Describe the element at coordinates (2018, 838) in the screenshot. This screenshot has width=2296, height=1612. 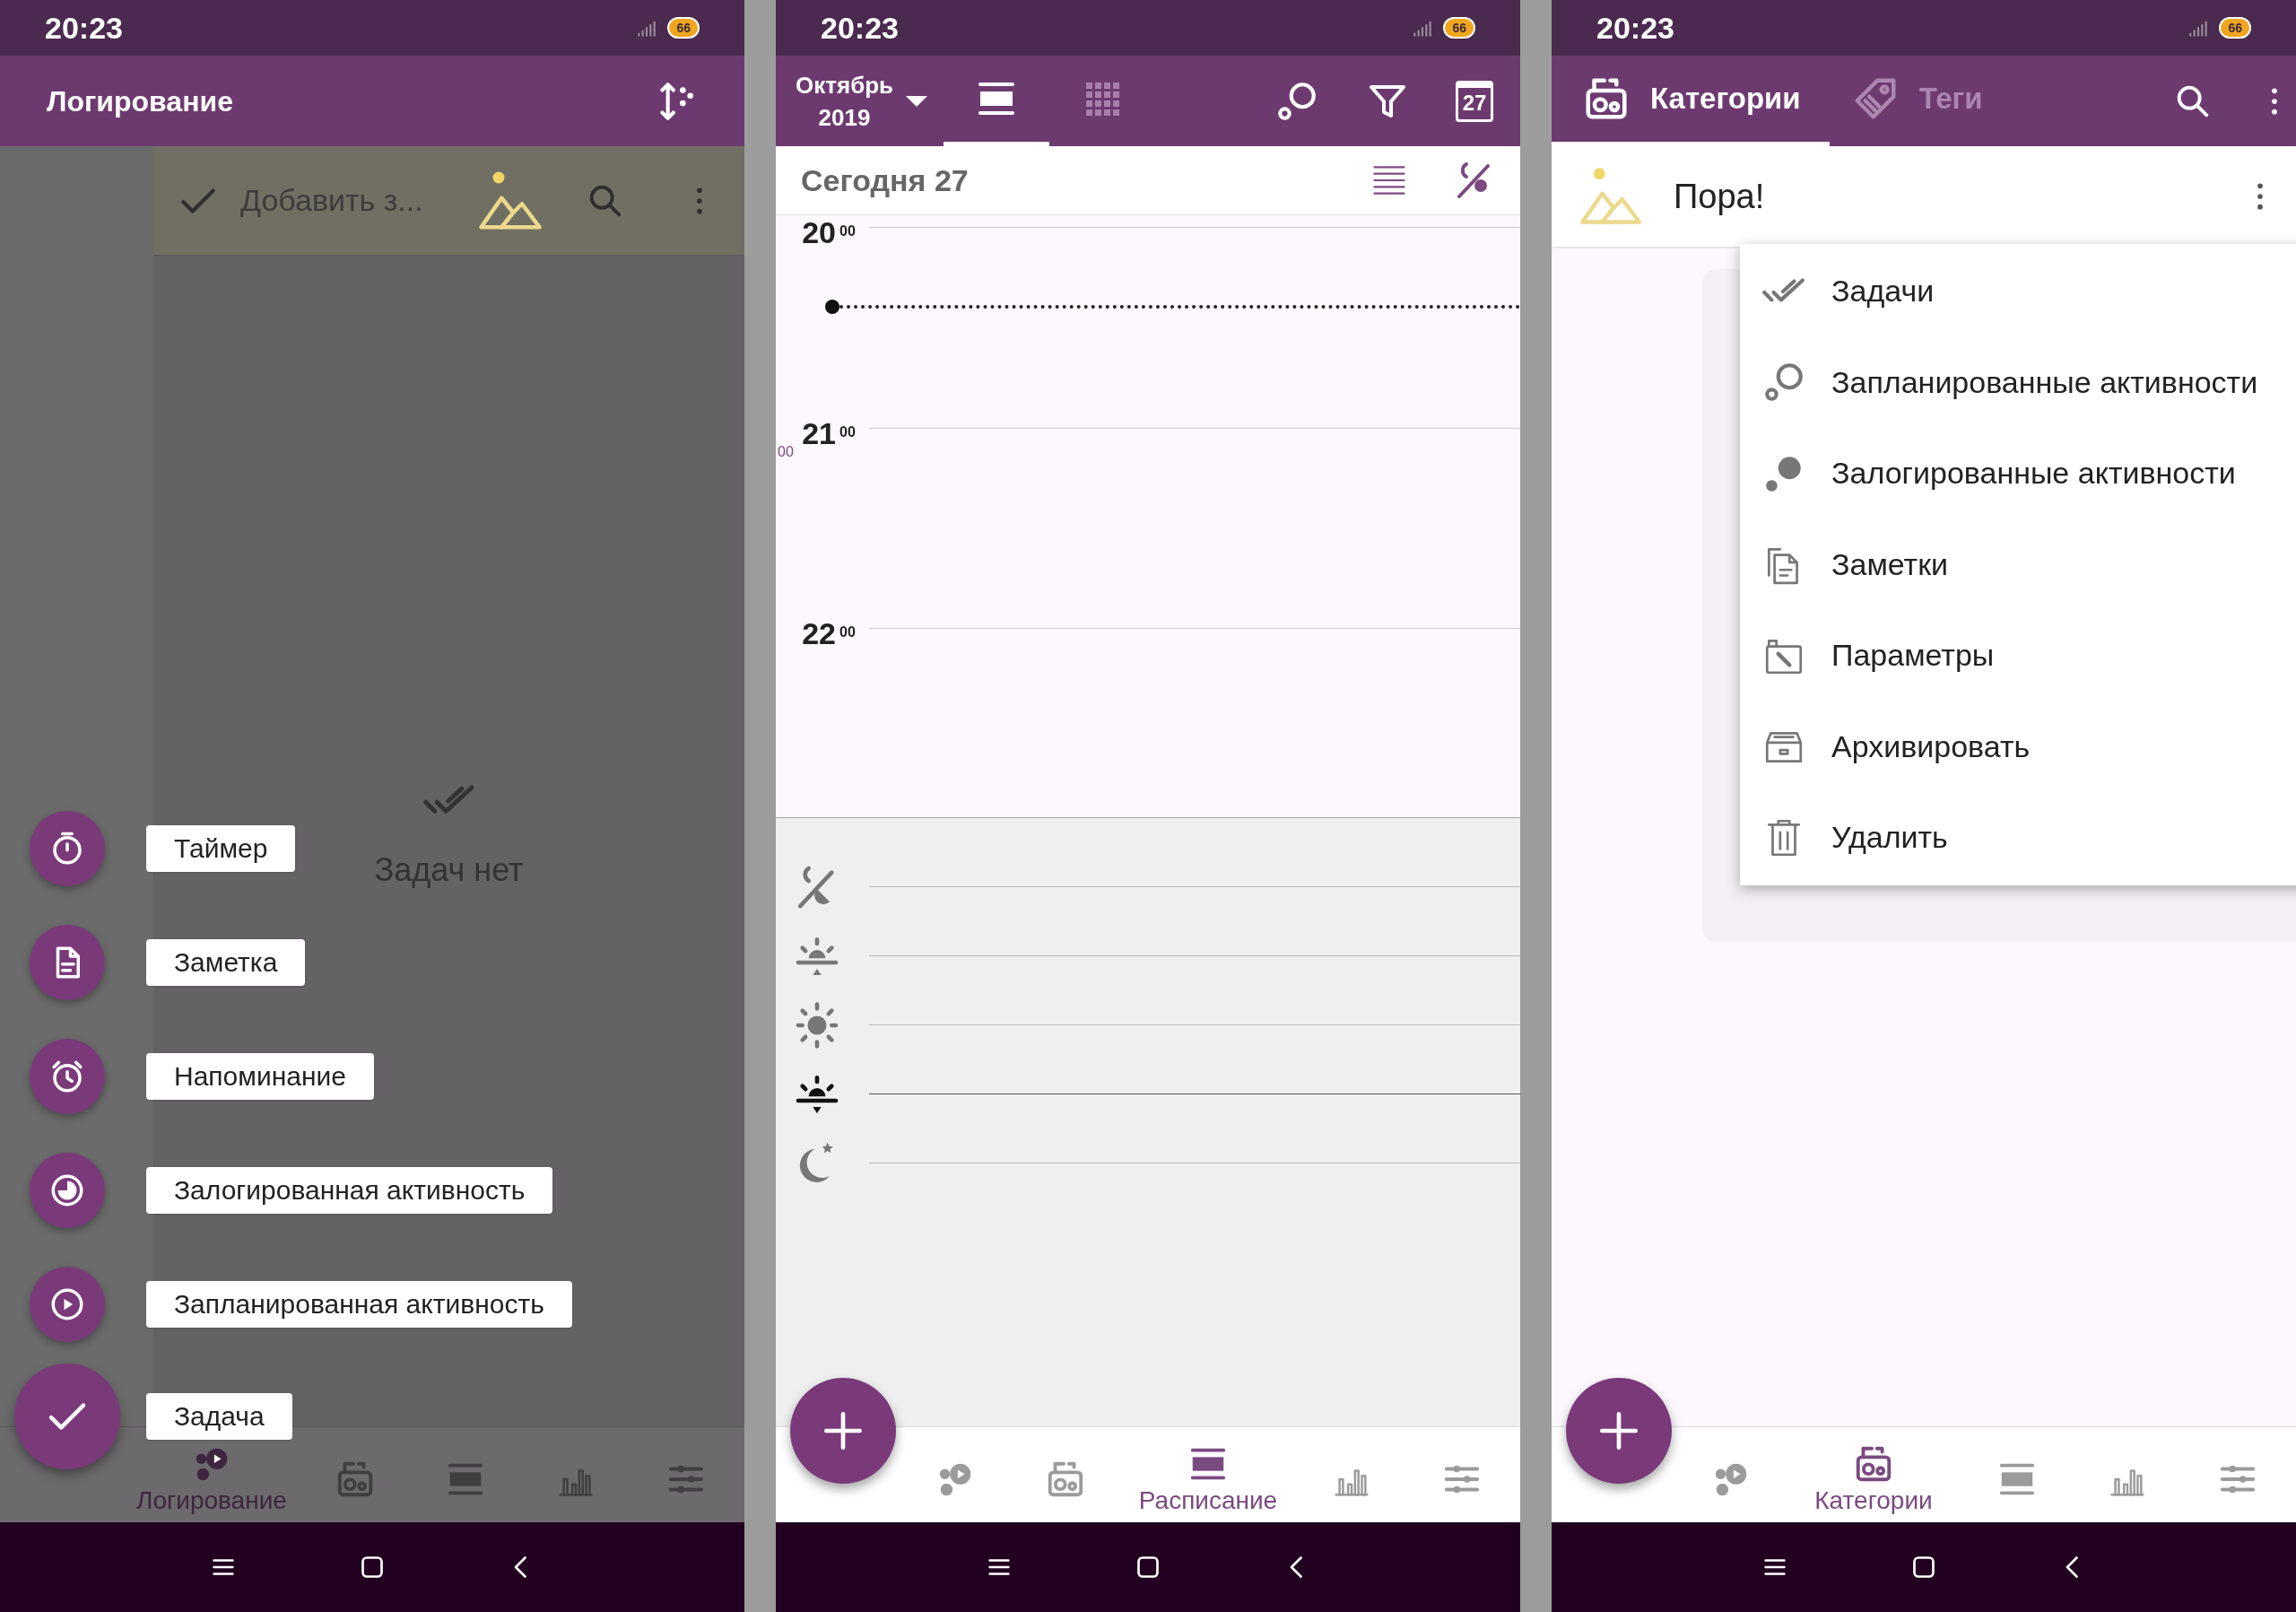
I see `menu-item: Удалить` at that location.